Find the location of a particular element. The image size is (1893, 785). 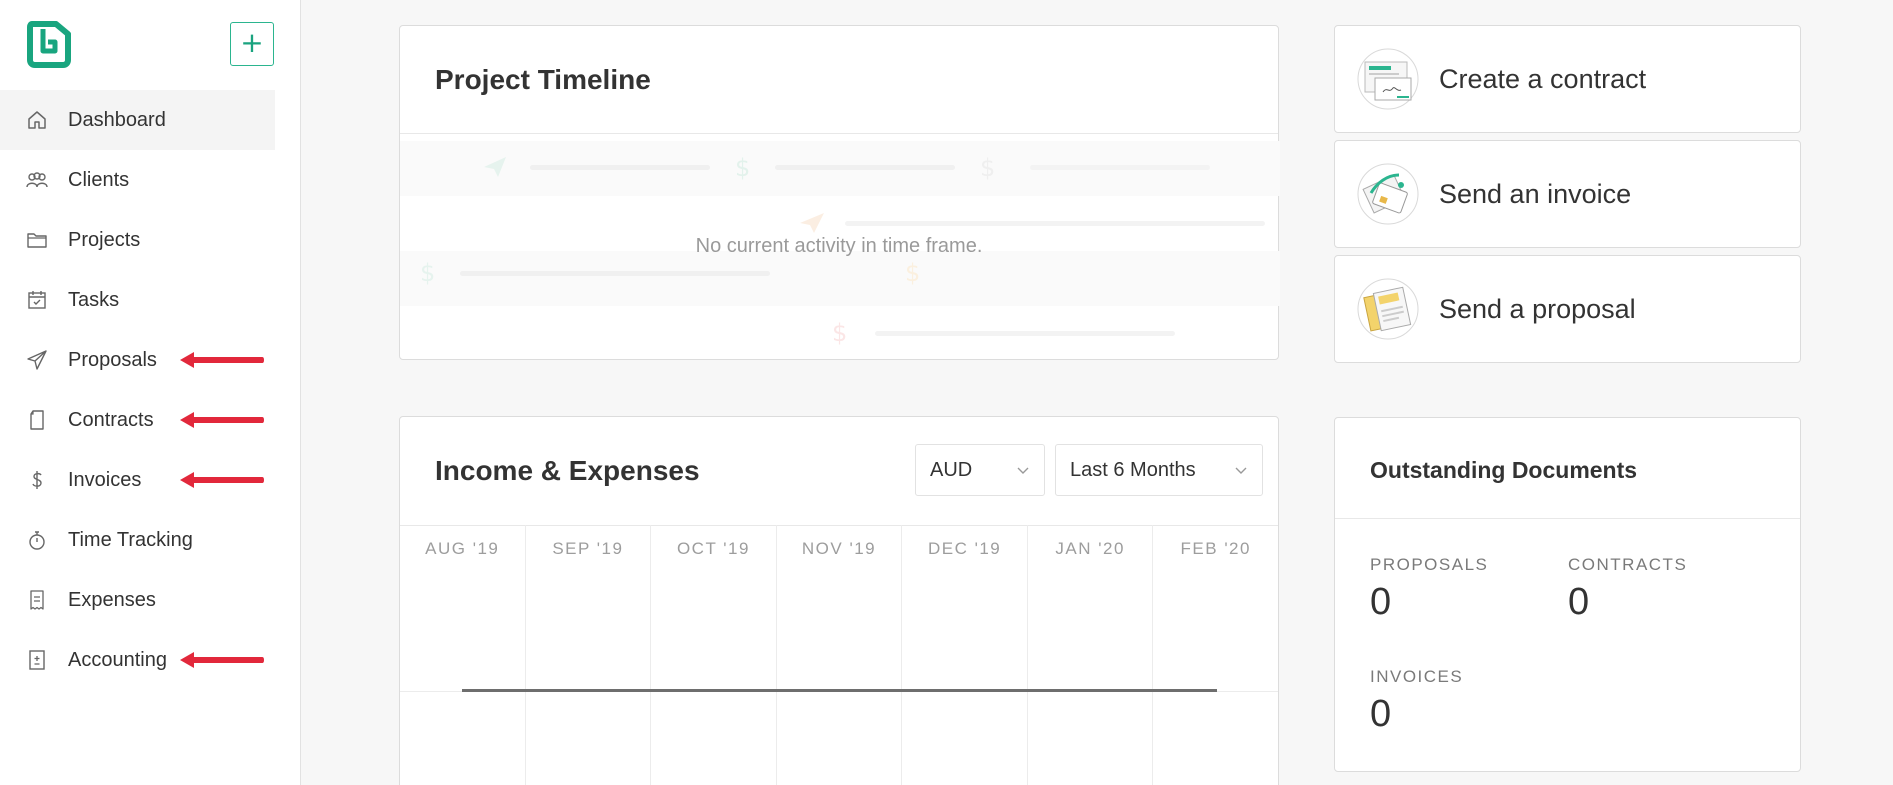

sidebar-item-contracts: Contracts is located at coordinates (137, 420).